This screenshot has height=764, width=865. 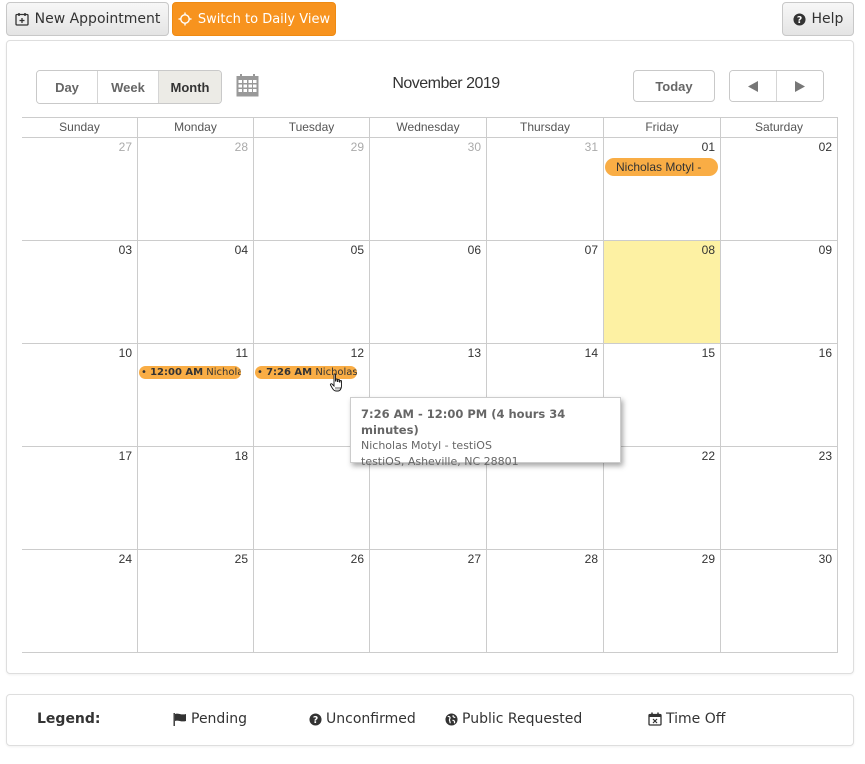 What do you see at coordinates (357, 147) in the screenshot?
I see `day-number: 29` at bounding box center [357, 147].